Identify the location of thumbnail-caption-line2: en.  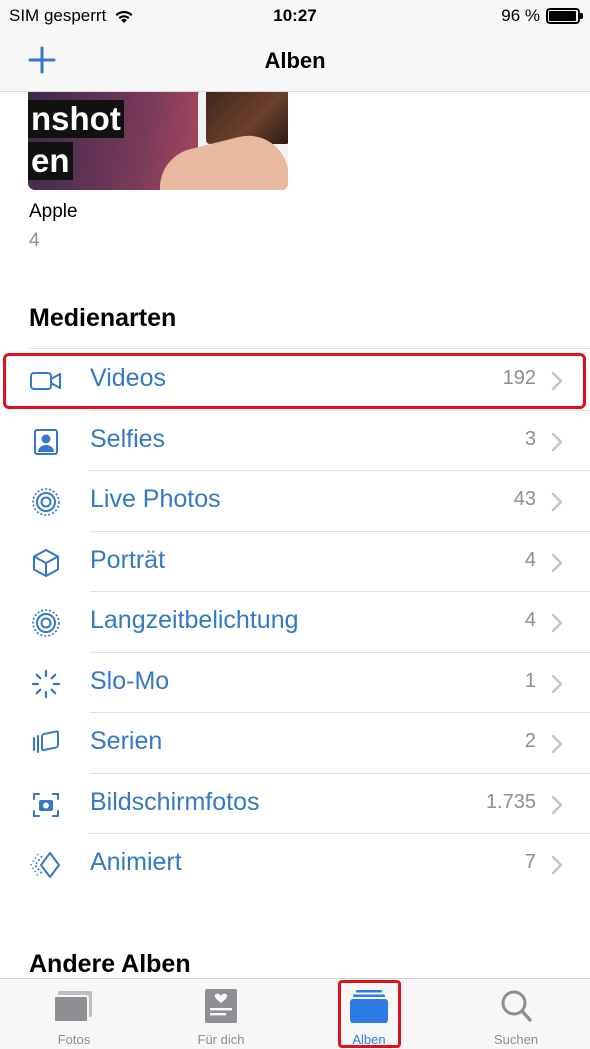
(50, 161).